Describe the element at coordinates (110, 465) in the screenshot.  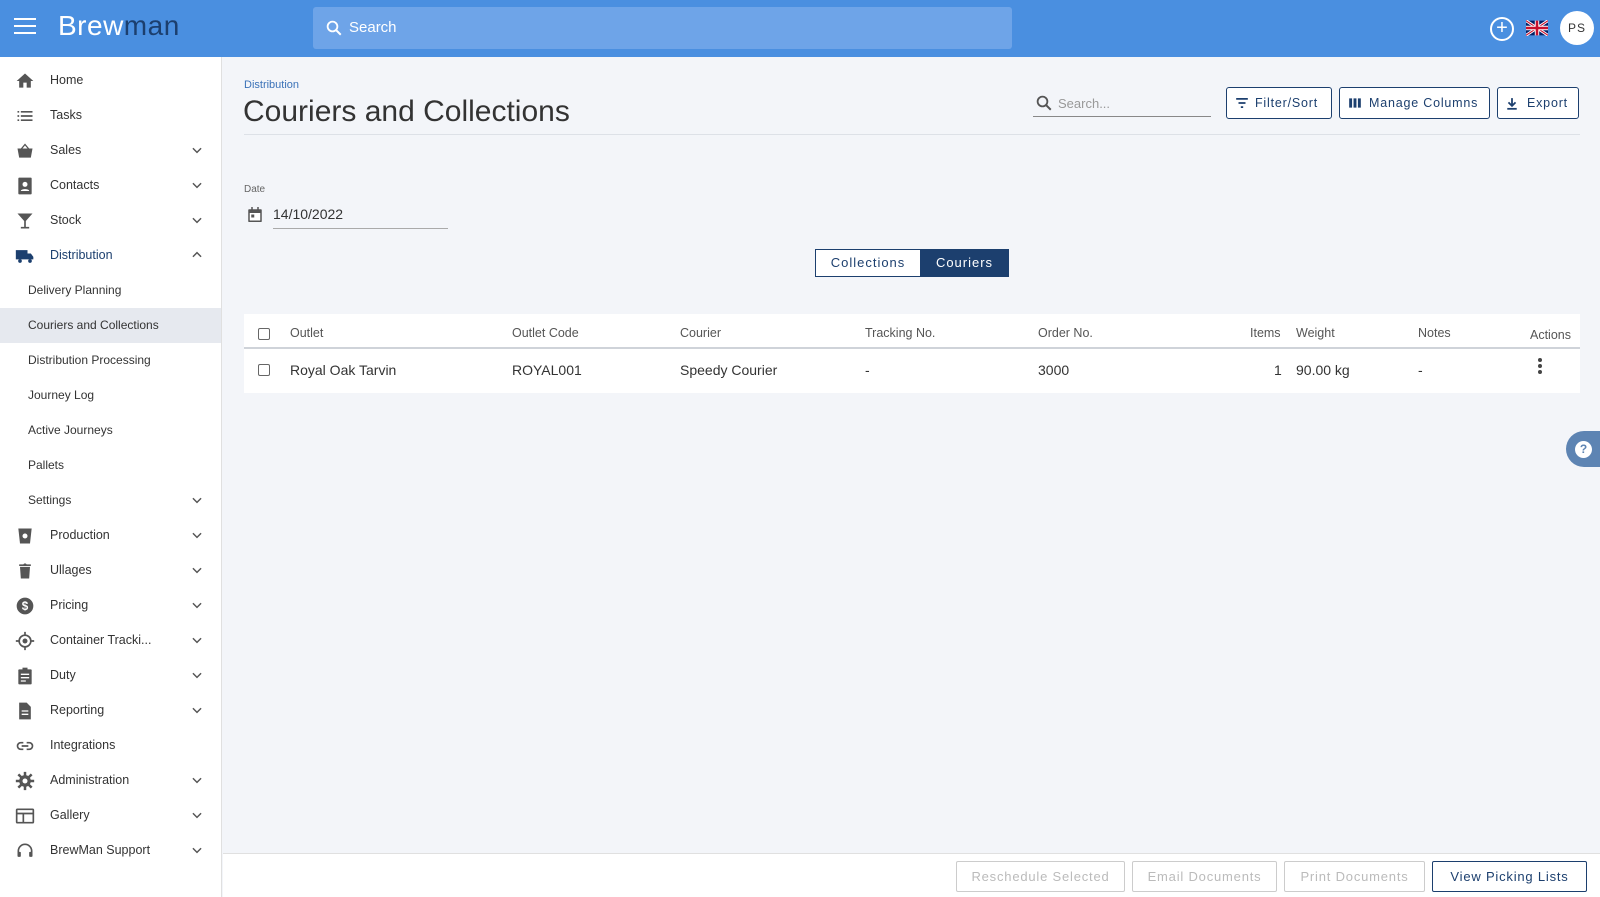
I see `sidebar-subitem-pallets: Pallets` at that location.